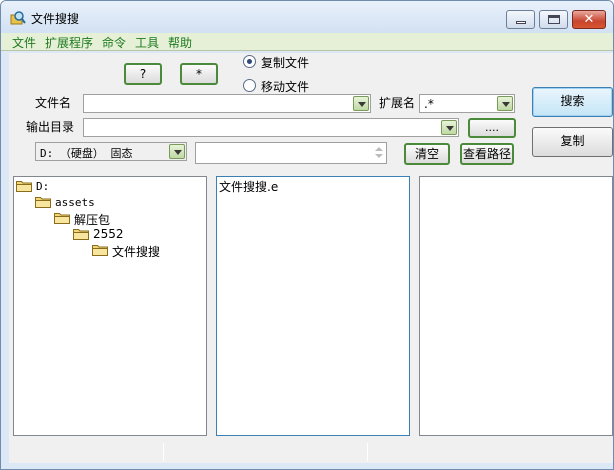  What do you see at coordinates (311, 452) in the screenshot?
I see `status-bar` at bounding box center [311, 452].